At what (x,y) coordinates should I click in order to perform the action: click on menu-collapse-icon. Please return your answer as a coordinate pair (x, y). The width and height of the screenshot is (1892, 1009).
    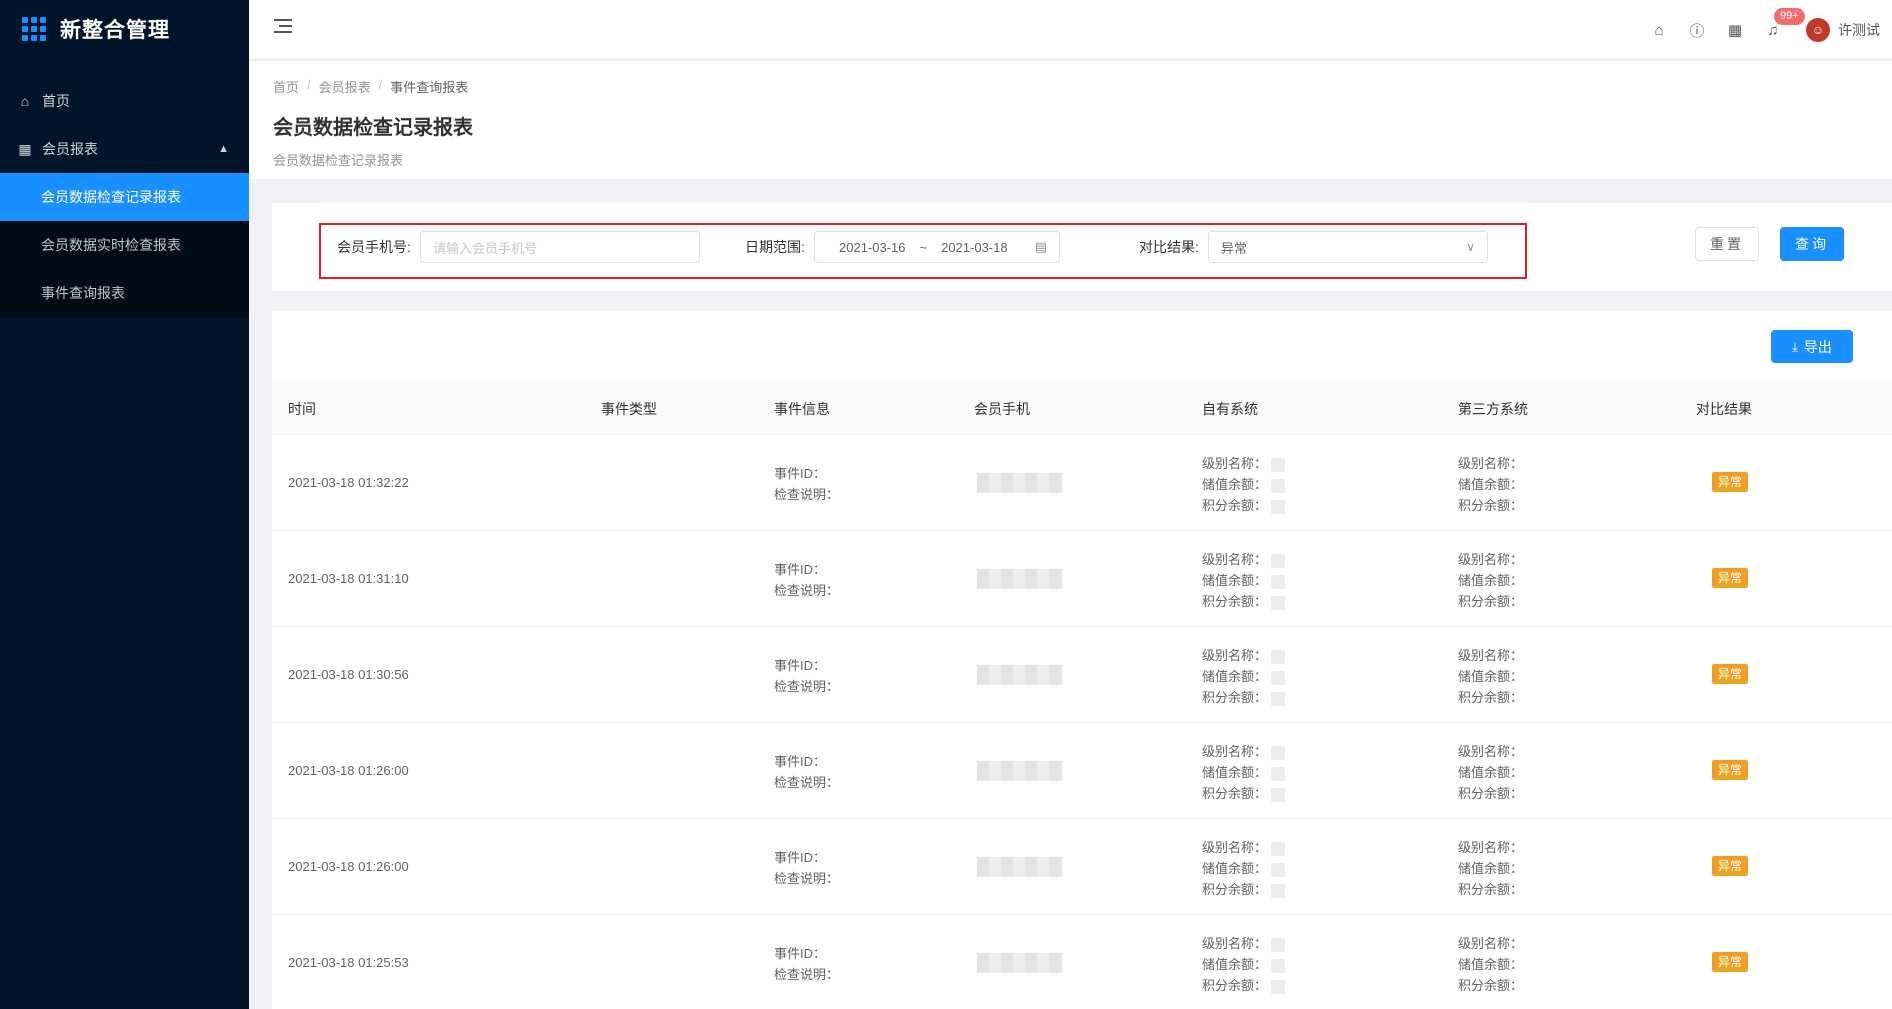
    Looking at the image, I should click on (283, 28).